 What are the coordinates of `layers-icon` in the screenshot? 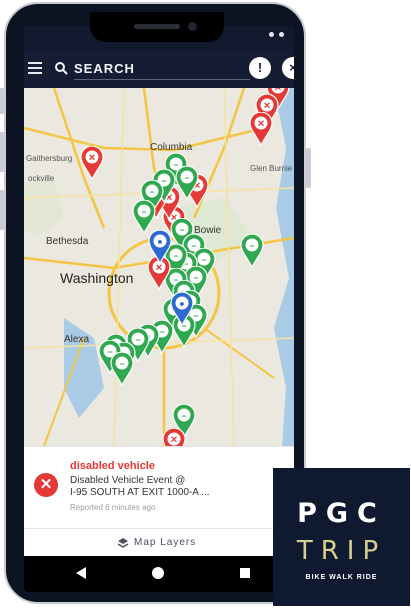 It's located at (123, 543).